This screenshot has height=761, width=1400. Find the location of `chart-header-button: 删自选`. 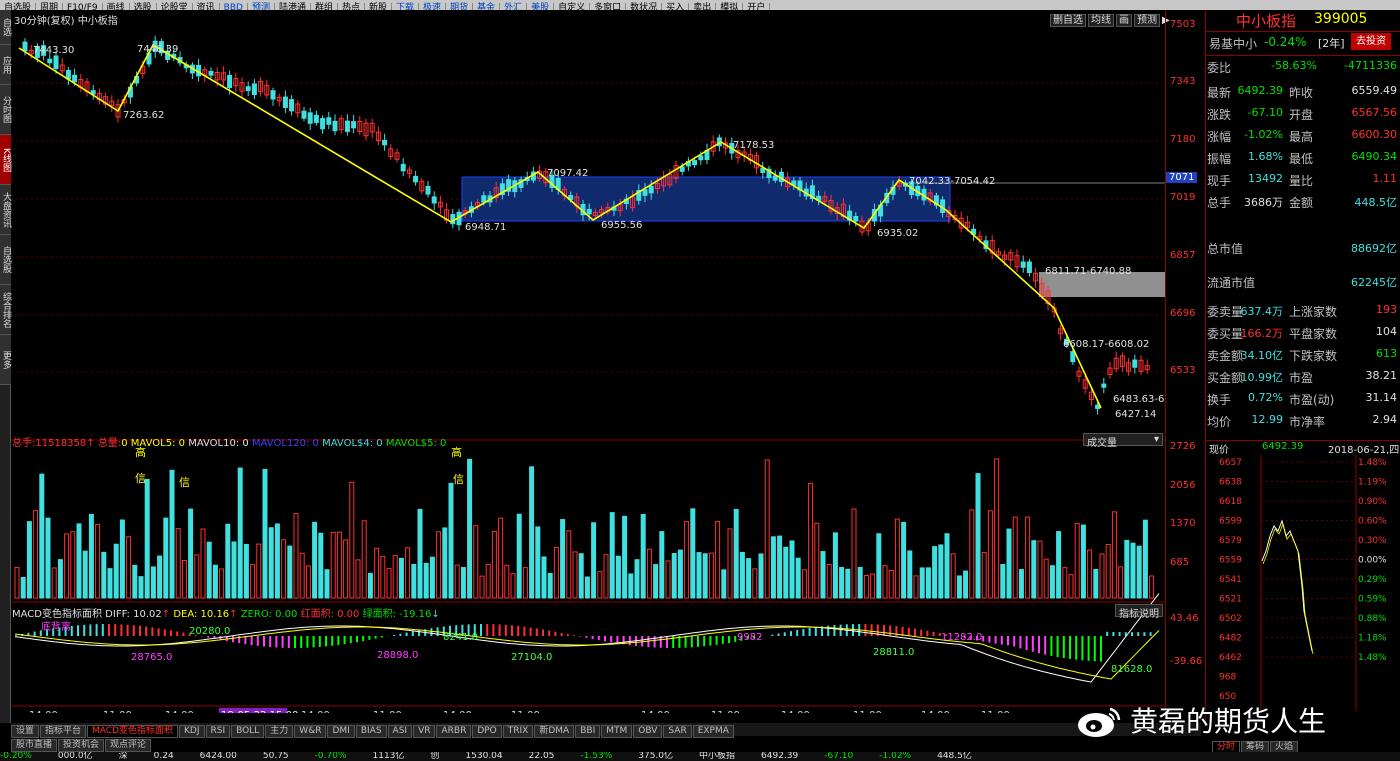

chart-header-button: 删自选 is located at coordinates (1068, 20).